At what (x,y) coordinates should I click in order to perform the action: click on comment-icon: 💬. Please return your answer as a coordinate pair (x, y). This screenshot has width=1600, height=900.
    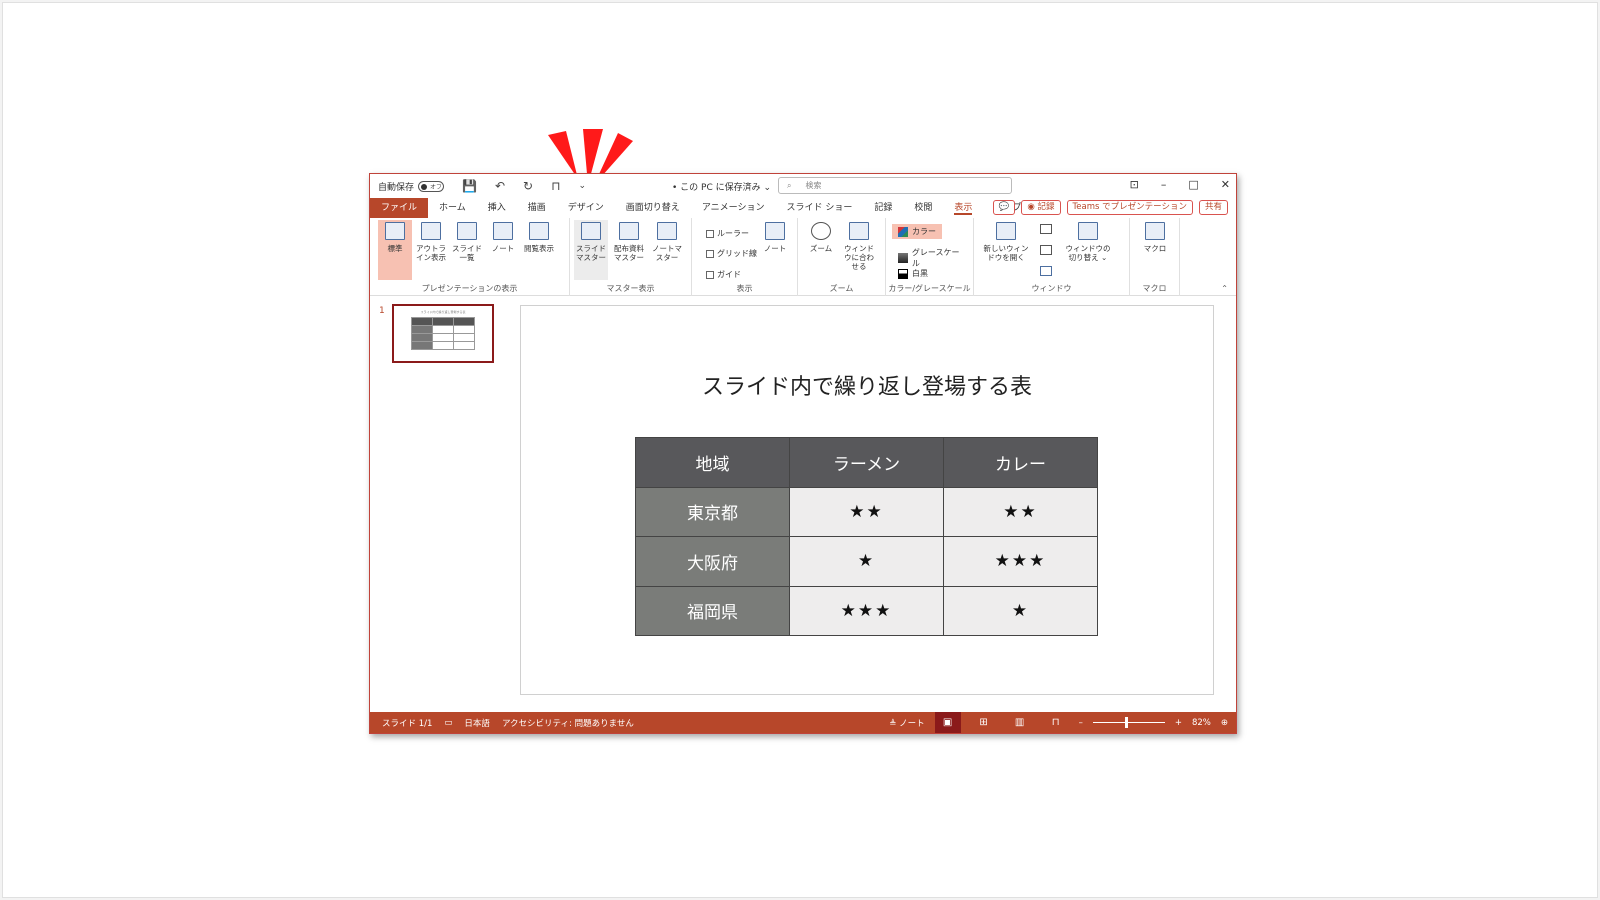
    Looking at the image, I should click on (1004, 207).